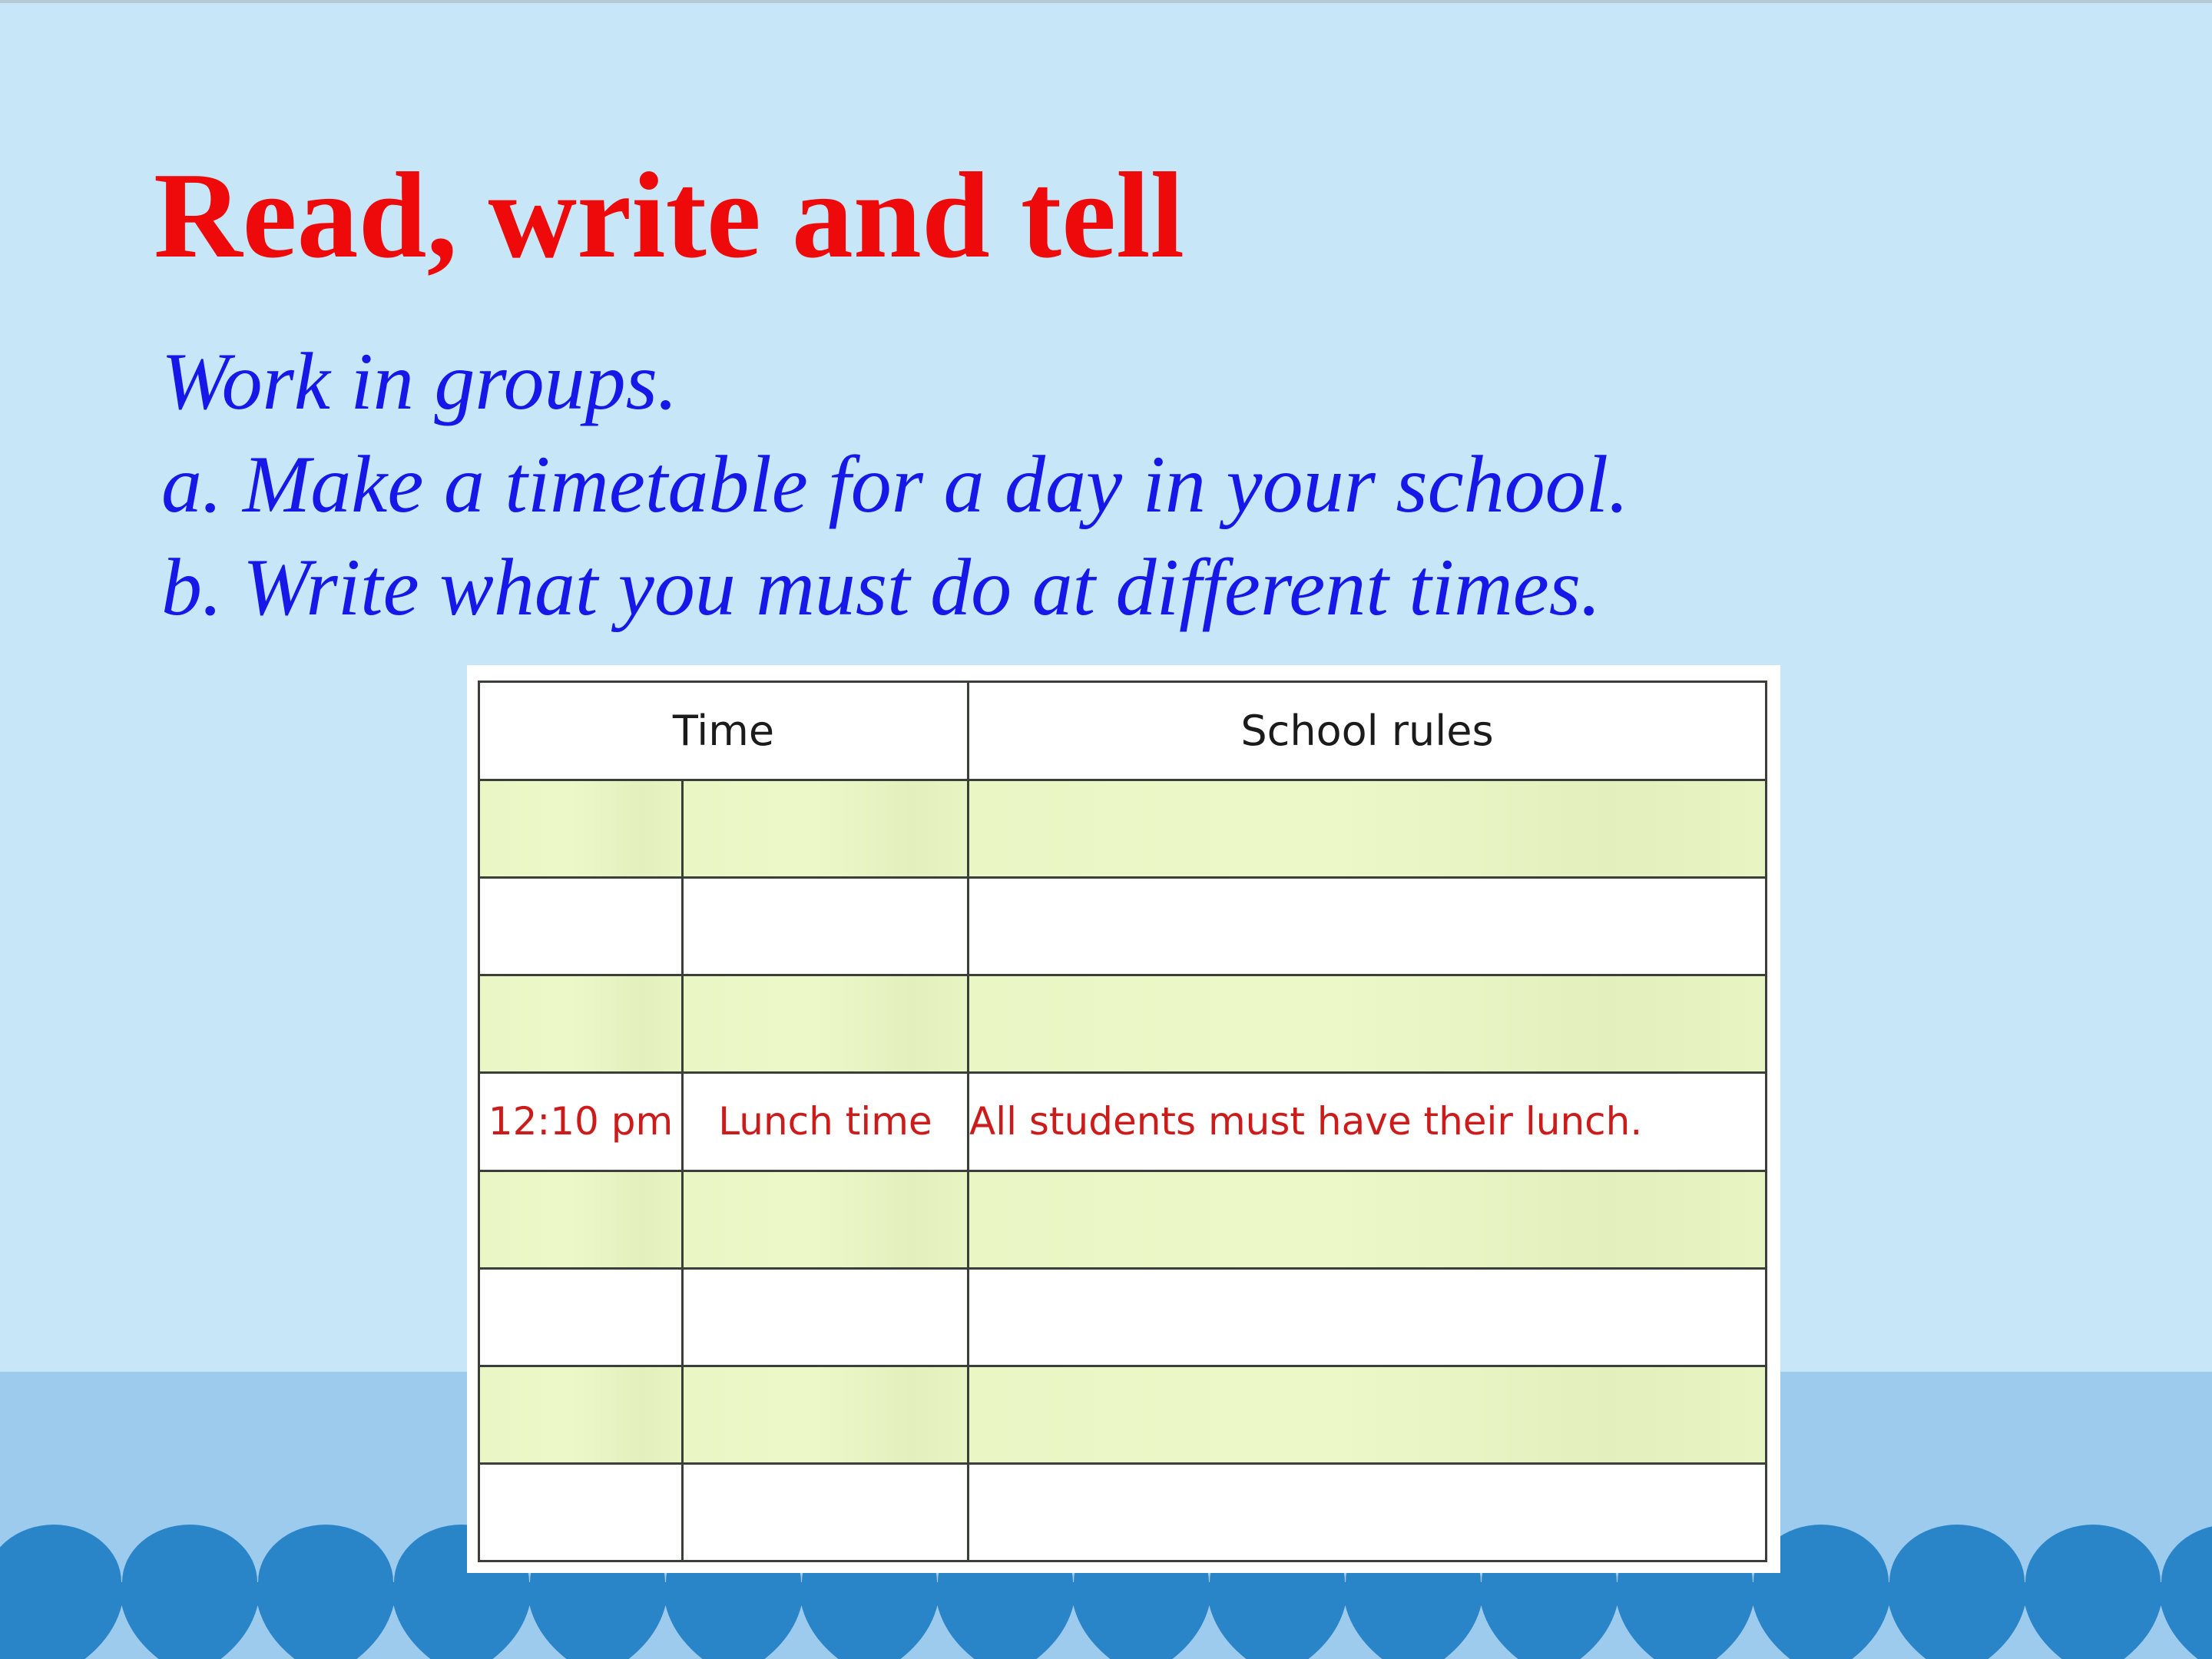 The height and width of the screenshot is (1659, 2212). Describe the element at coordinates (1367, 731) in the screenshot. I see `header-school-rules: School rules` at that location.